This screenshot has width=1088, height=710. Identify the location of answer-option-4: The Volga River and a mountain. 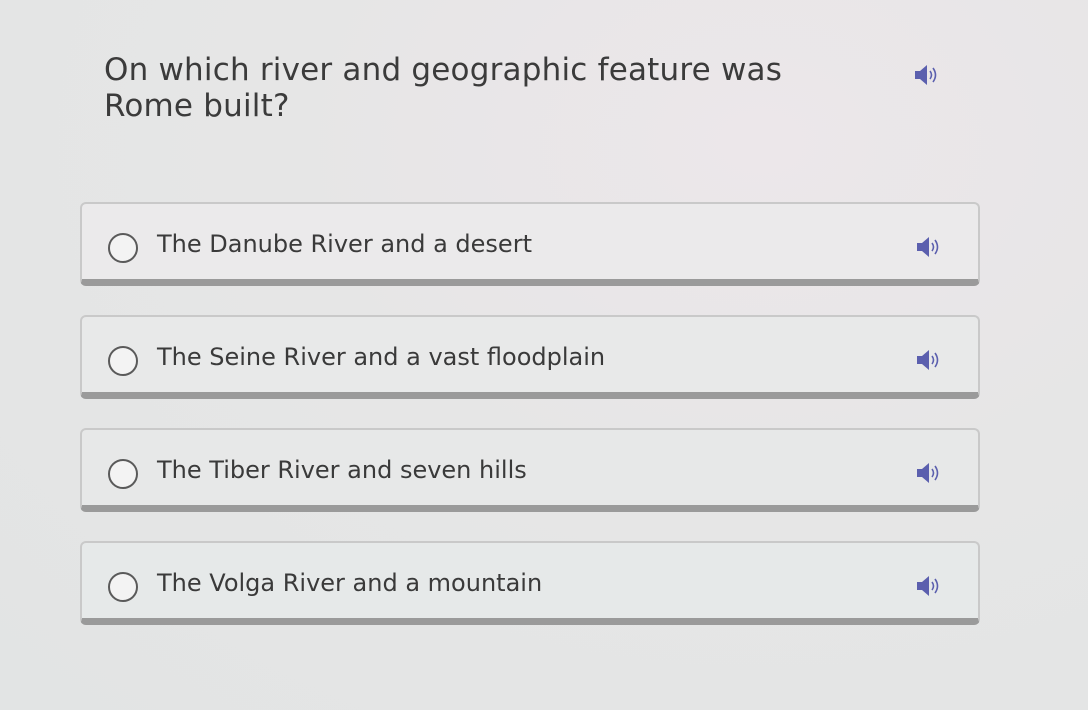
(530, 583).